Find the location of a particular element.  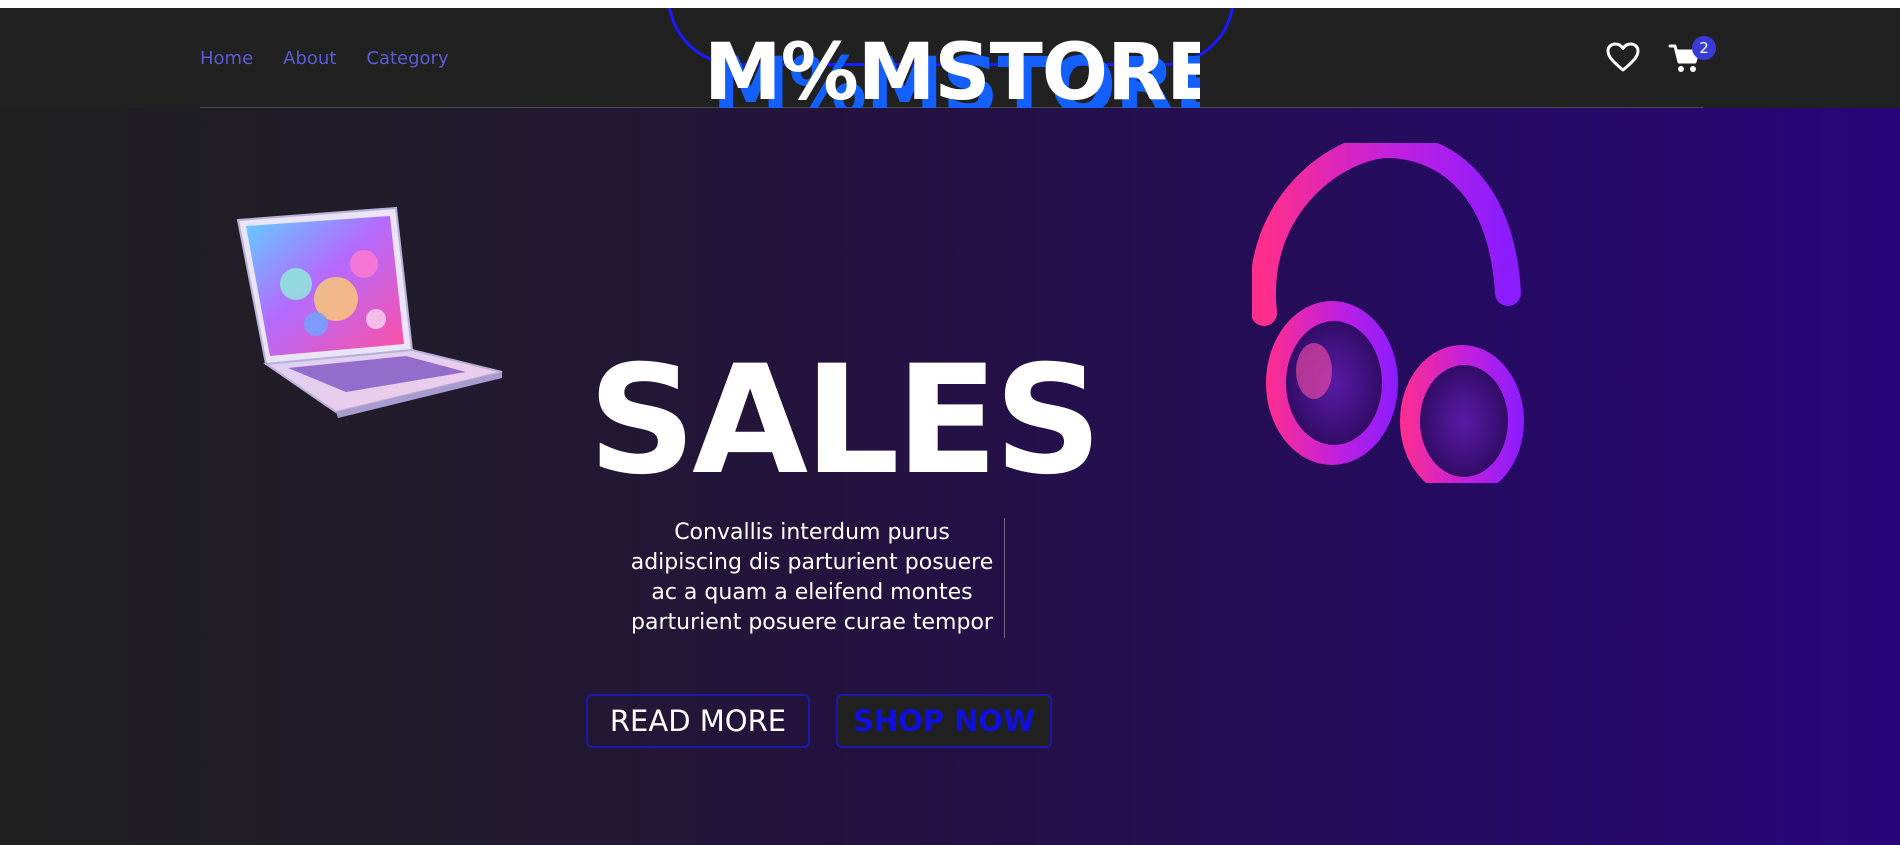

heart-icon is located at coordinates (1623, 57).